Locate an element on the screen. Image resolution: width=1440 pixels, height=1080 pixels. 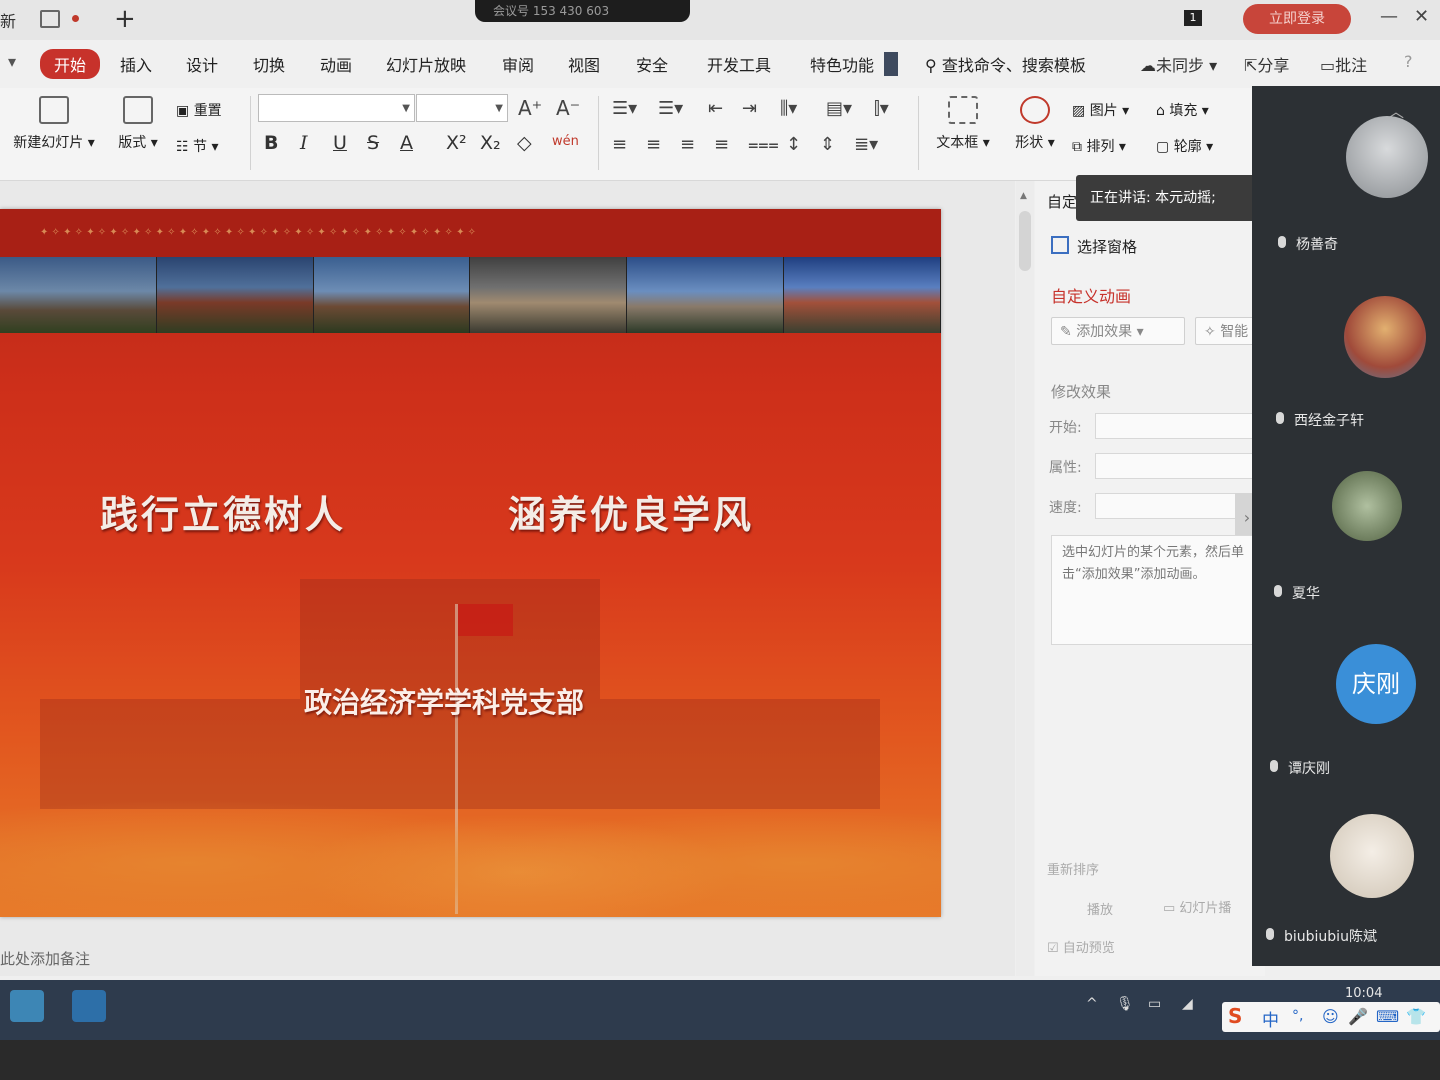
new-slide-button: 新建幻灯片 ▾ is located at coordinates (54, 124).